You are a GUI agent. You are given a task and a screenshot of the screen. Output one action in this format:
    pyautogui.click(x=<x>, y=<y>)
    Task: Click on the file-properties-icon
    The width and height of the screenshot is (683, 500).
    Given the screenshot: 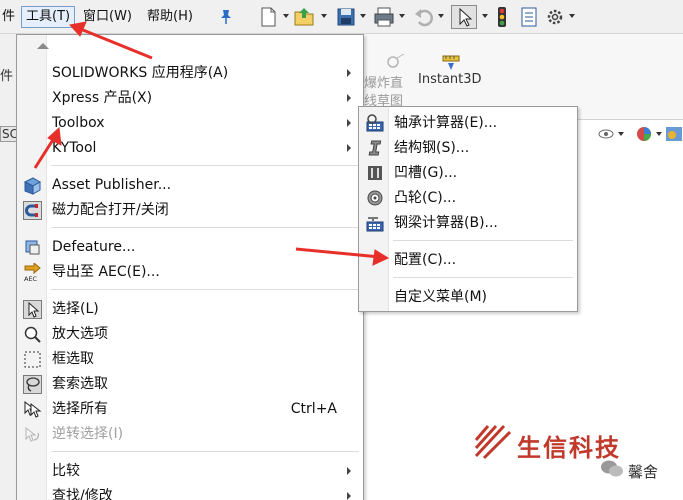 What is the action you would take?
    pyautogui.click(x=529, y=17)
    